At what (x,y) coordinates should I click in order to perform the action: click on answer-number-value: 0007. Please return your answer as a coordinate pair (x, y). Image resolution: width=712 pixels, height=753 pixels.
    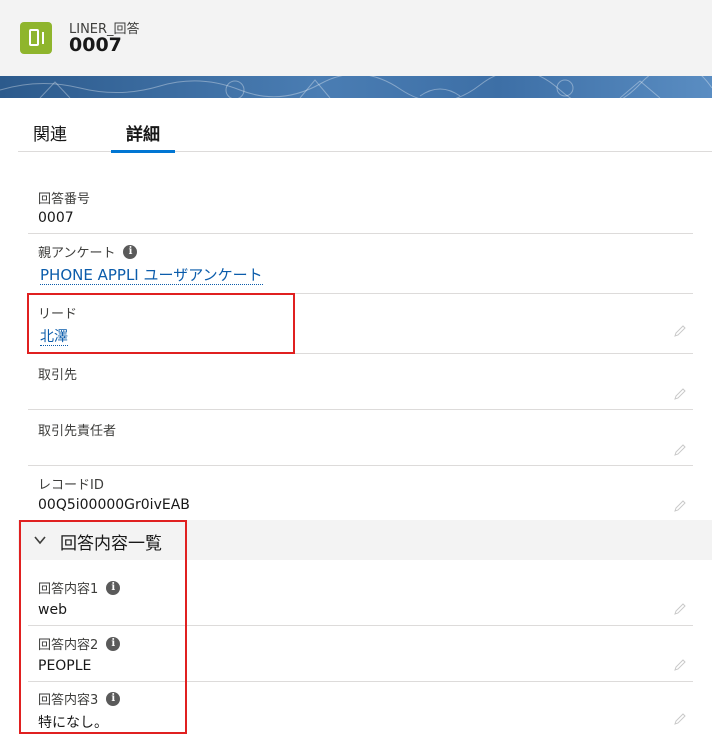
    Looking at the image, I should click on (56, 218).